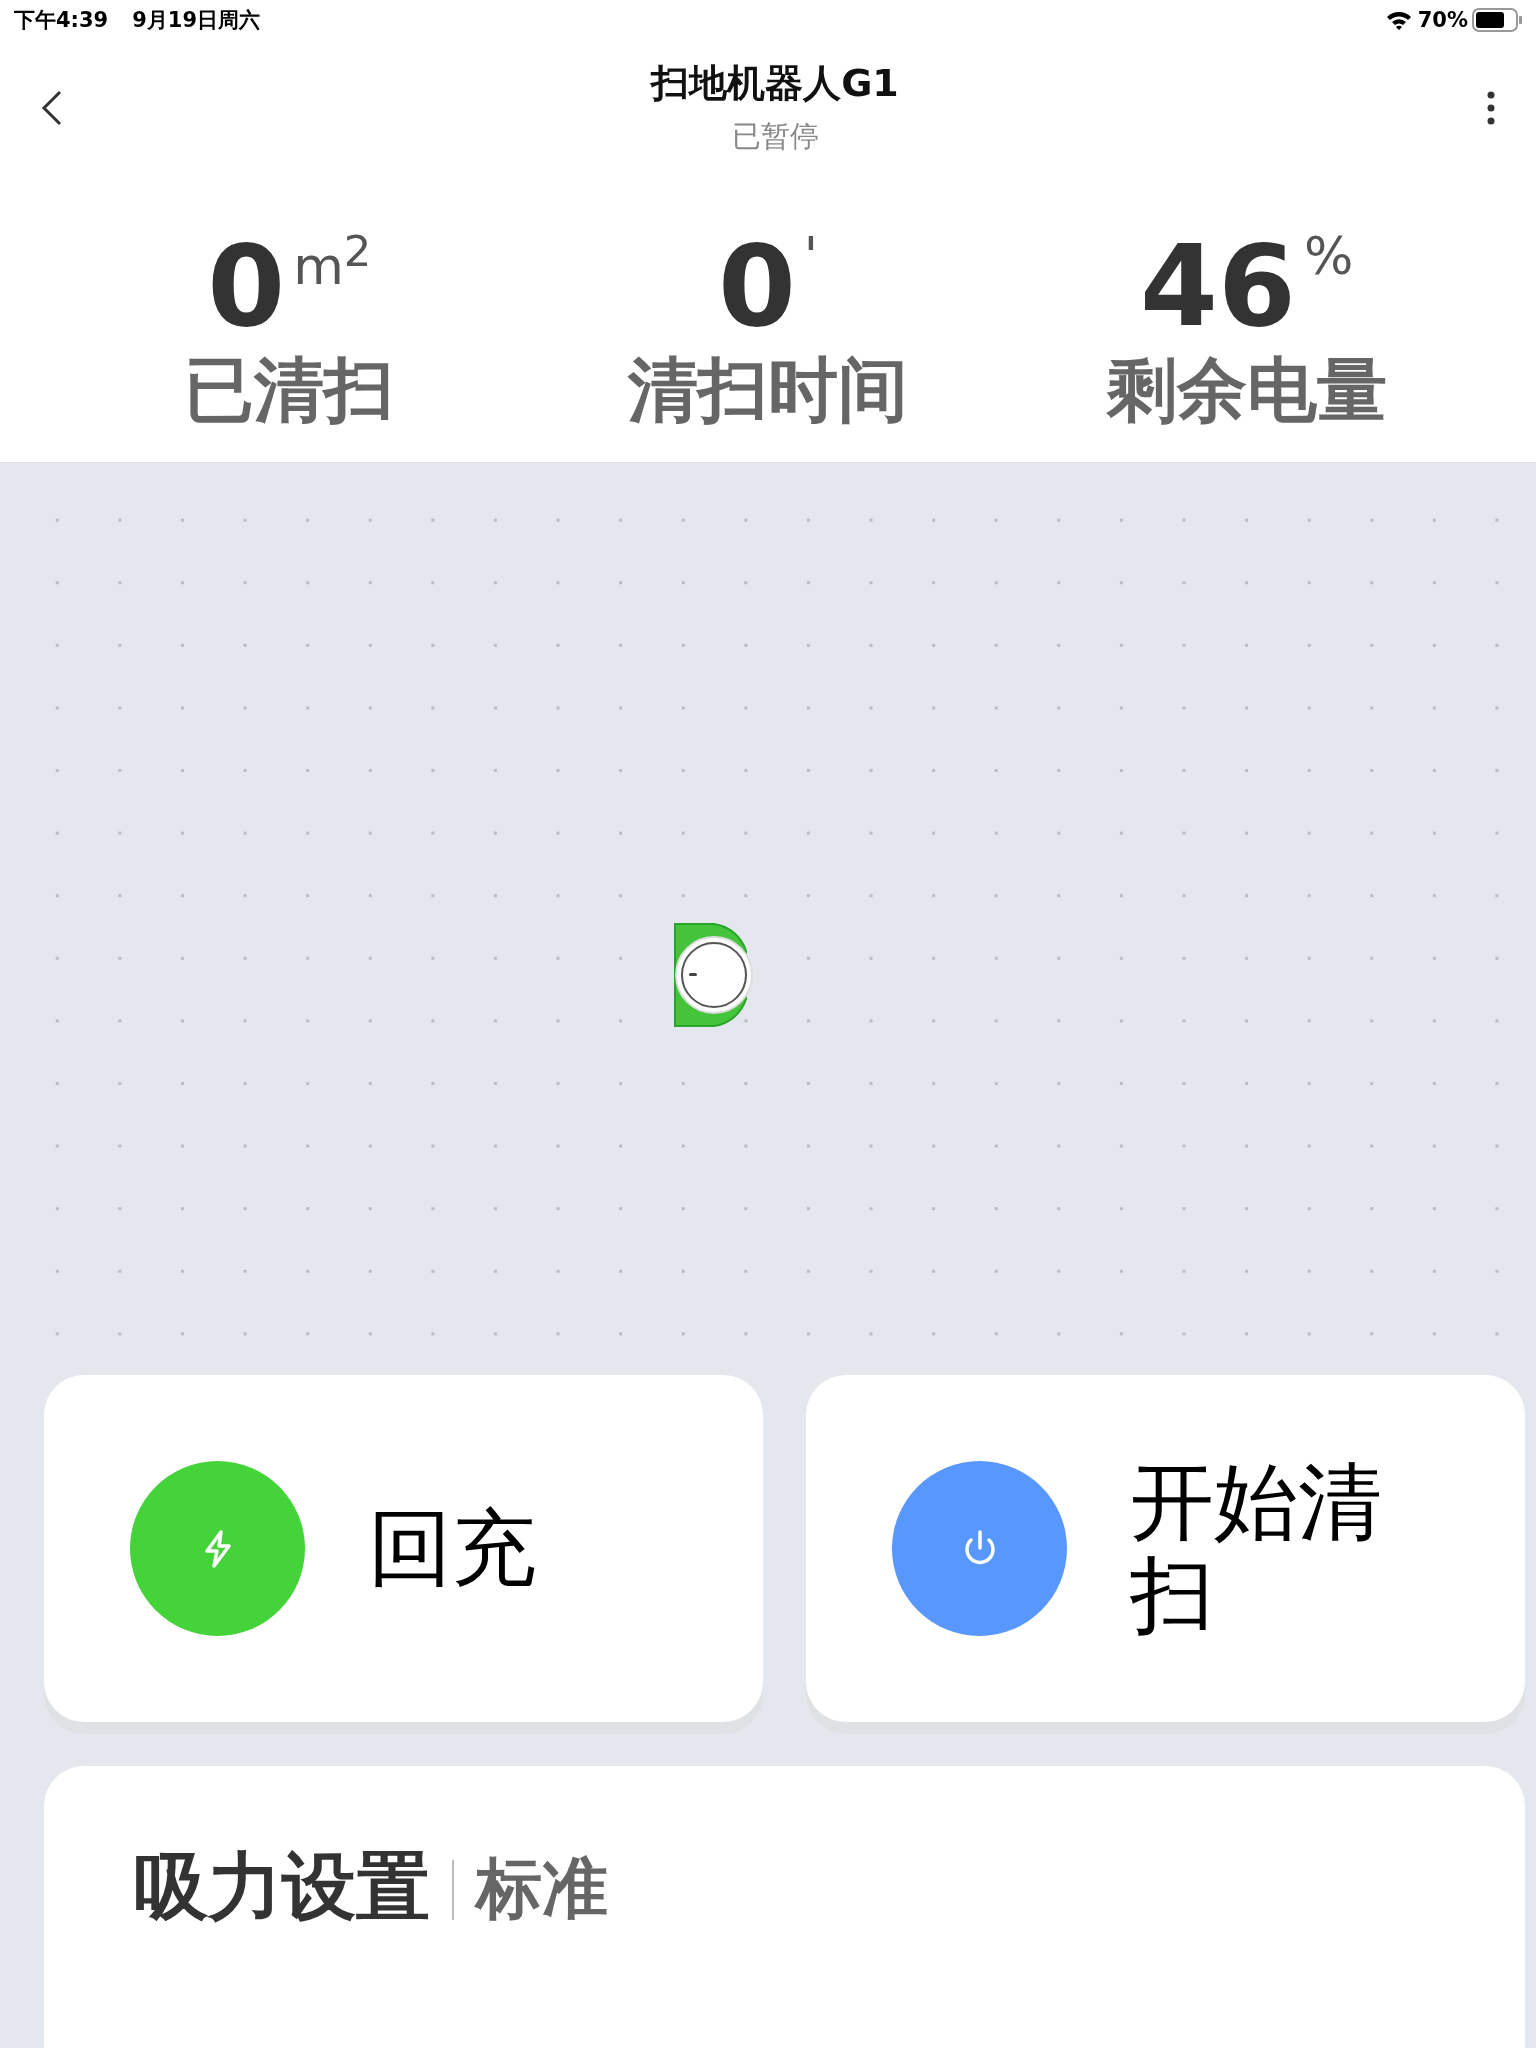  Describe the element at coordinates (1497, 20) in the screenshot. I see `battery-icon` at that location.